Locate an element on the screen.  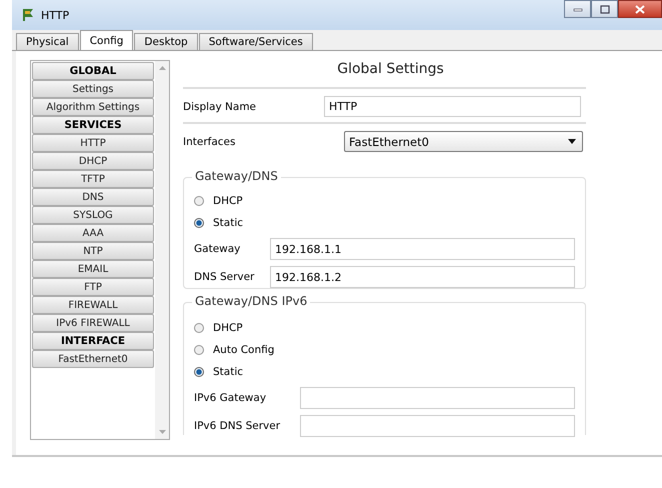
sidebar-item: HTTP is located at coordinates (93, 143).